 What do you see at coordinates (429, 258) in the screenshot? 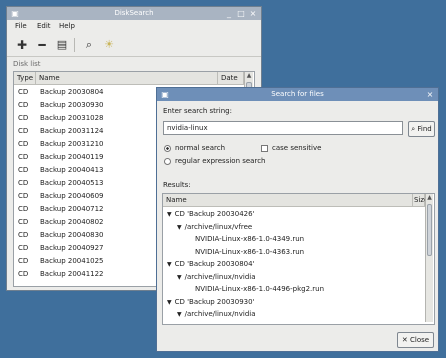
I see `results-scrollbar: ▲` at bounding box center [429, 258].